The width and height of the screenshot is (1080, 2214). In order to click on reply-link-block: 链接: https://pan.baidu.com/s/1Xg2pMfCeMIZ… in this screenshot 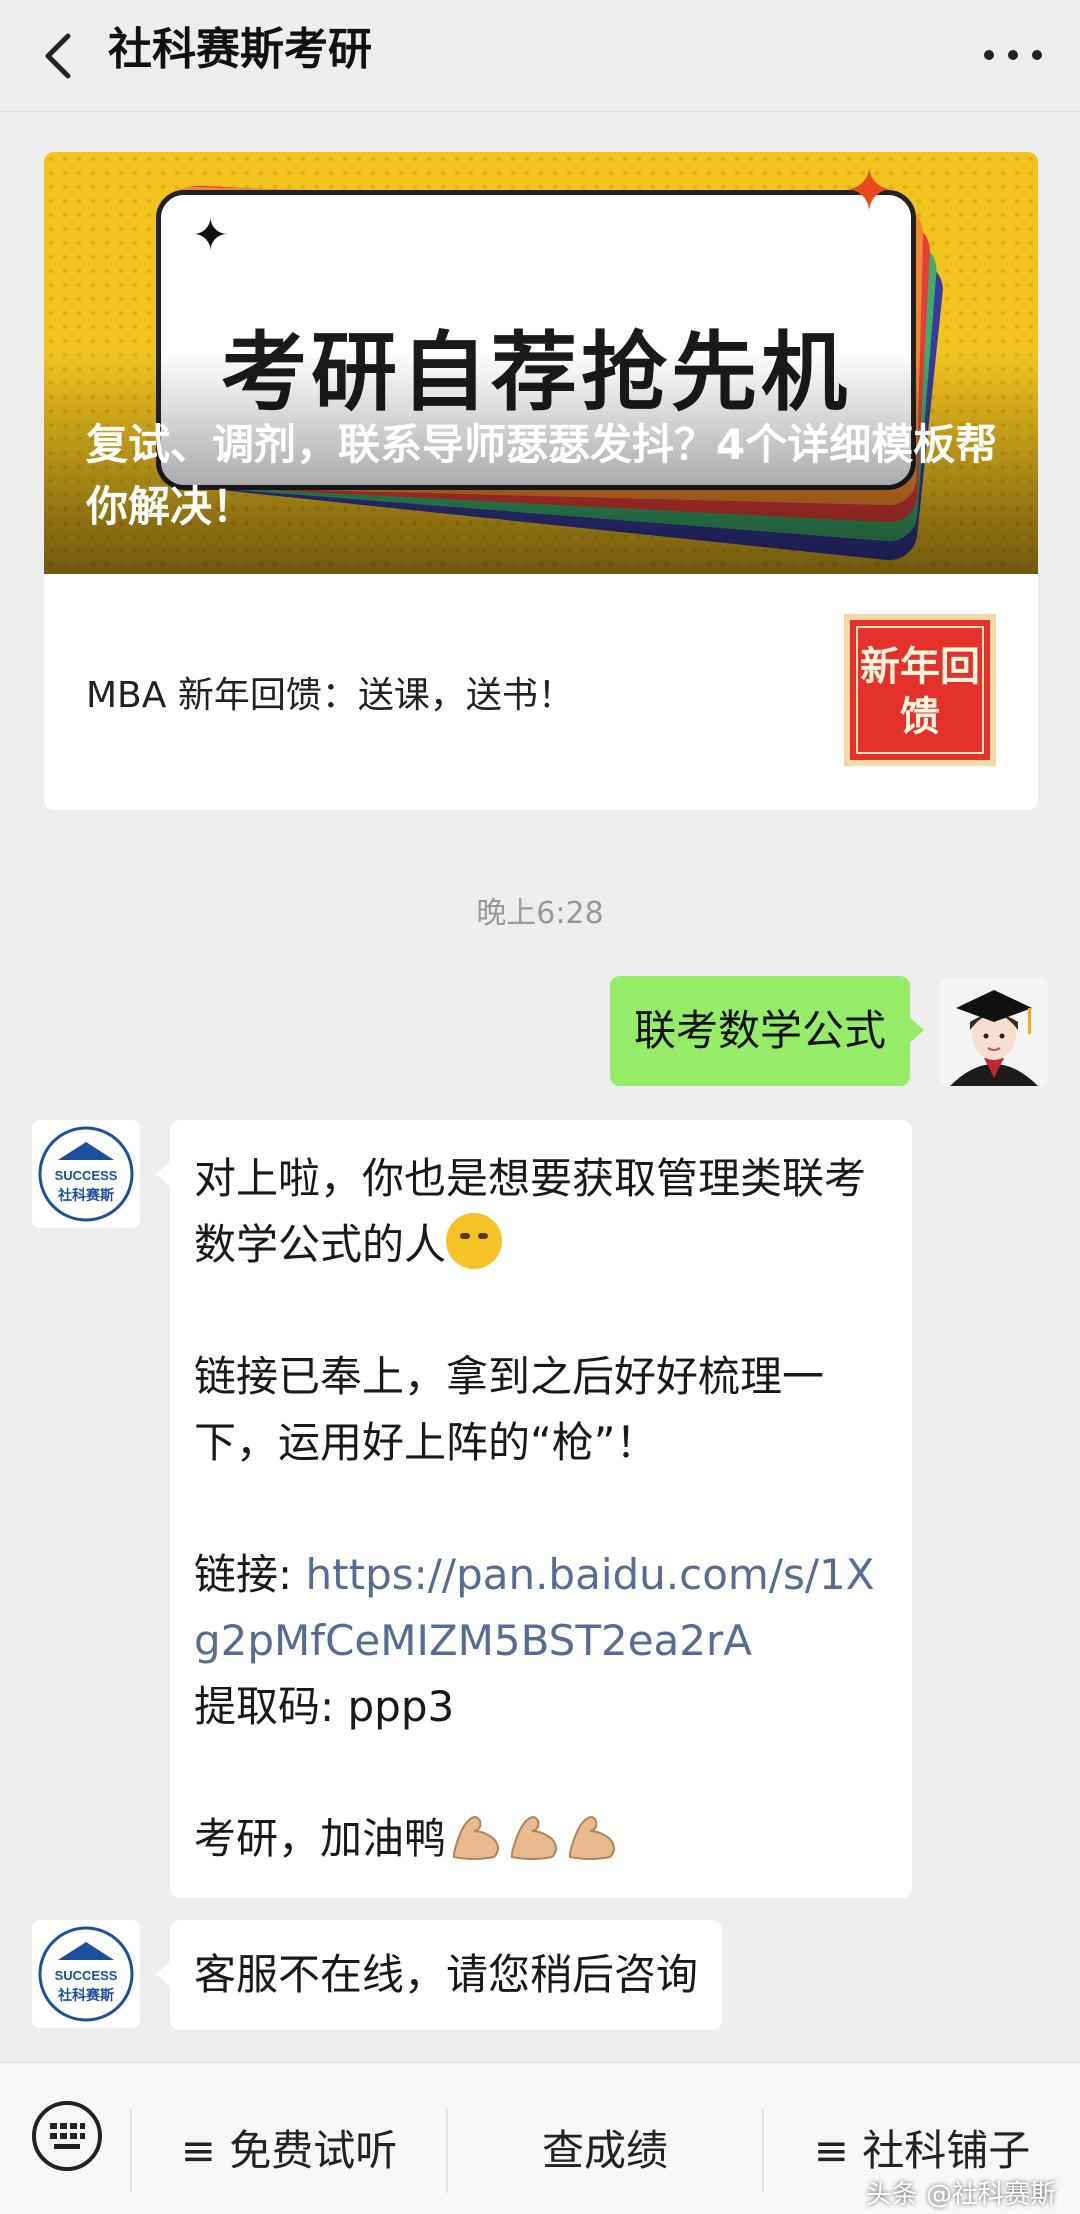, I will do `click(541, 1641)`.